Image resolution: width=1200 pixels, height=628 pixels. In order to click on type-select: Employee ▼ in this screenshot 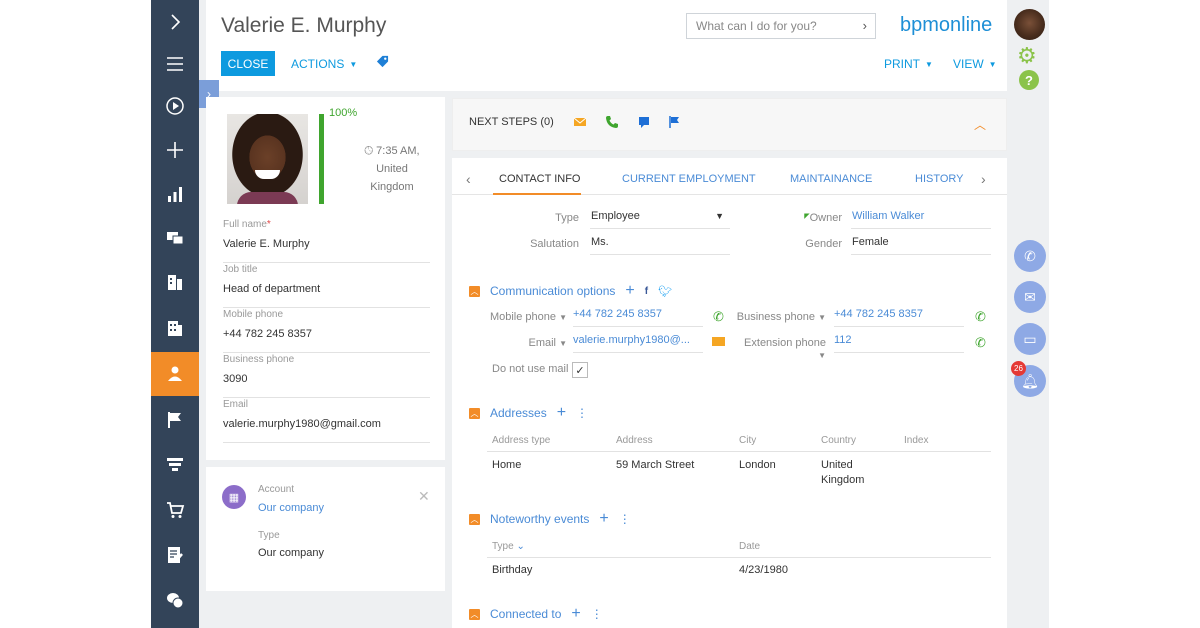, I will do `click(660, 219)`.